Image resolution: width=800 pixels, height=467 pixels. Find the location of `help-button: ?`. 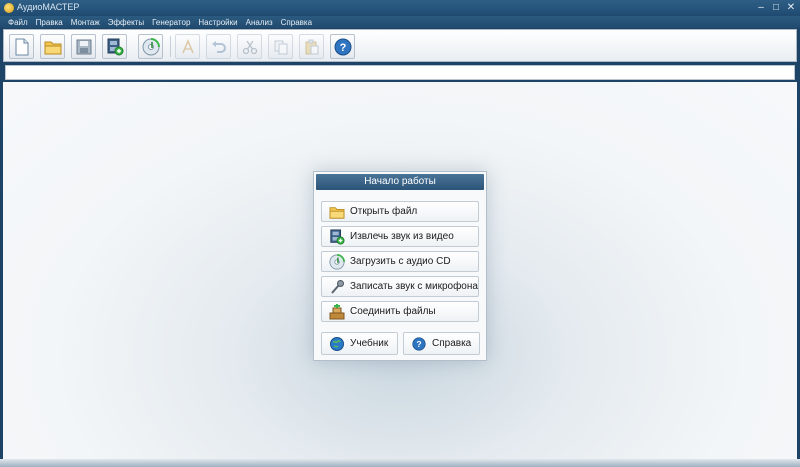

help-button: ? is located at coordinates (342, 46).